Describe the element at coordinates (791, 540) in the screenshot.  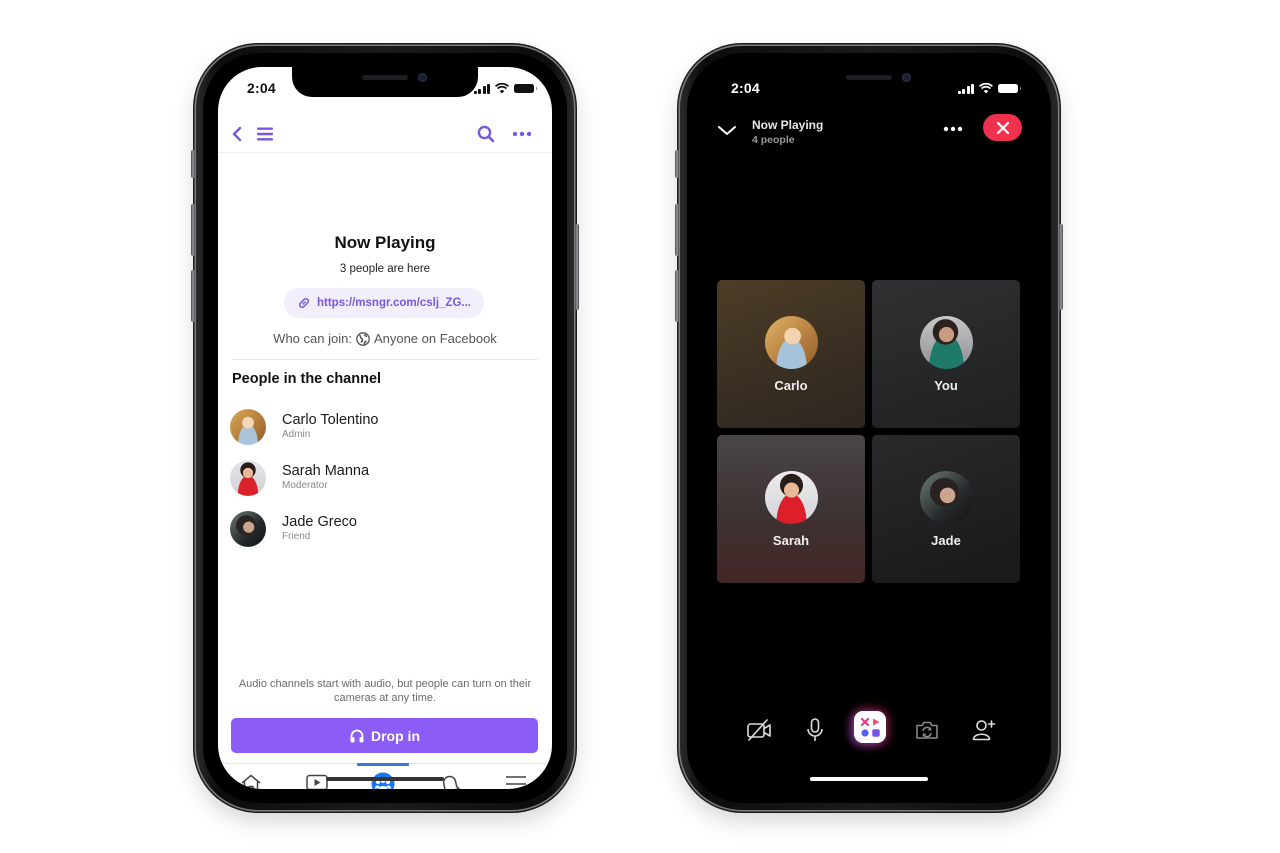
I see `participant-name: Sarah` at that location.